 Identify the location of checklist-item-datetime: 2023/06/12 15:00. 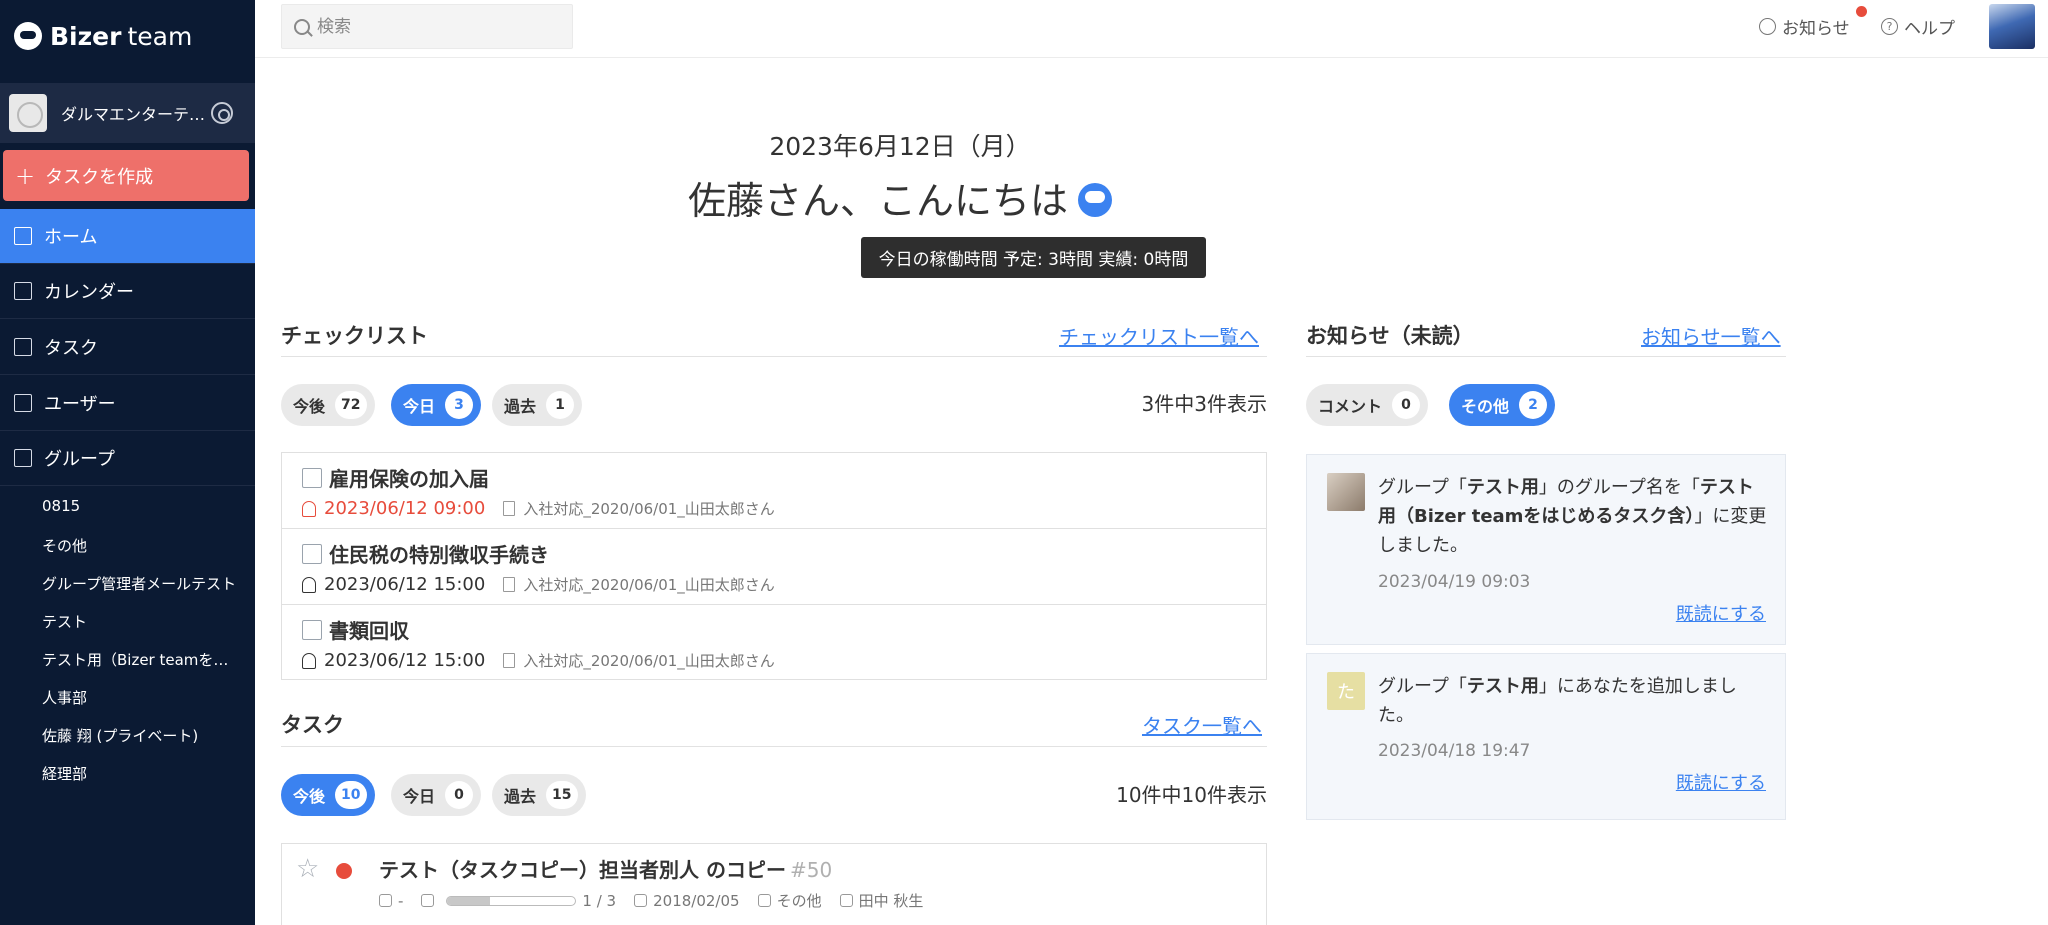
(405, 660).